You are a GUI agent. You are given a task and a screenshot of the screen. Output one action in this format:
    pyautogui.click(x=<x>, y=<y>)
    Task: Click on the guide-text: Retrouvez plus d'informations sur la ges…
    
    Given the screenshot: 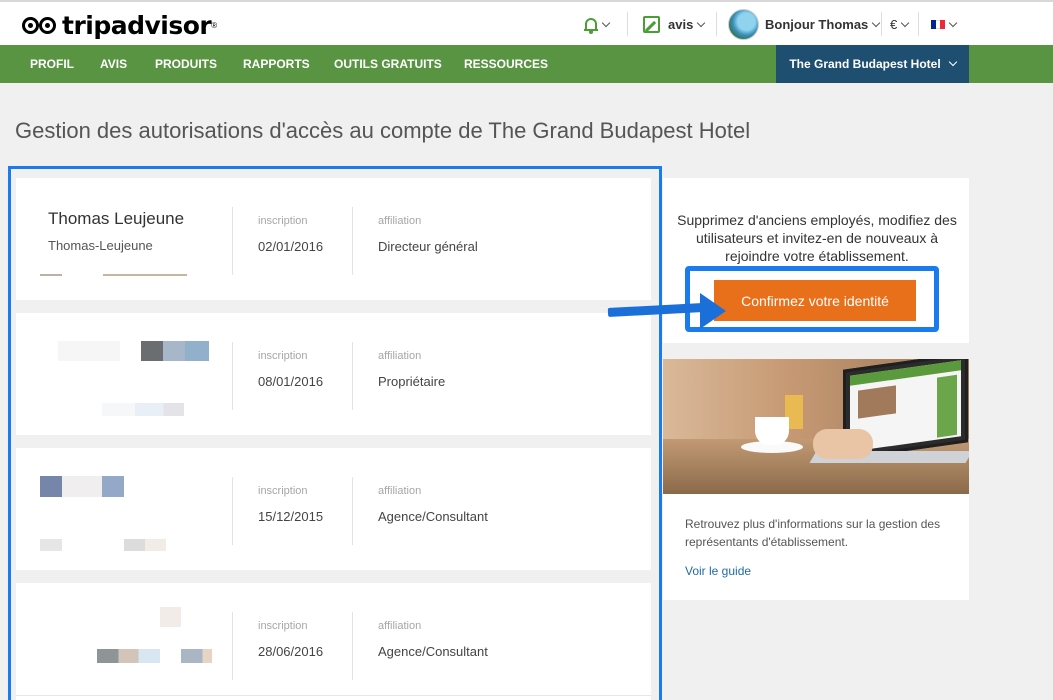 What is the action you would take?
    pyautogui.click(x=813, y=533)
    